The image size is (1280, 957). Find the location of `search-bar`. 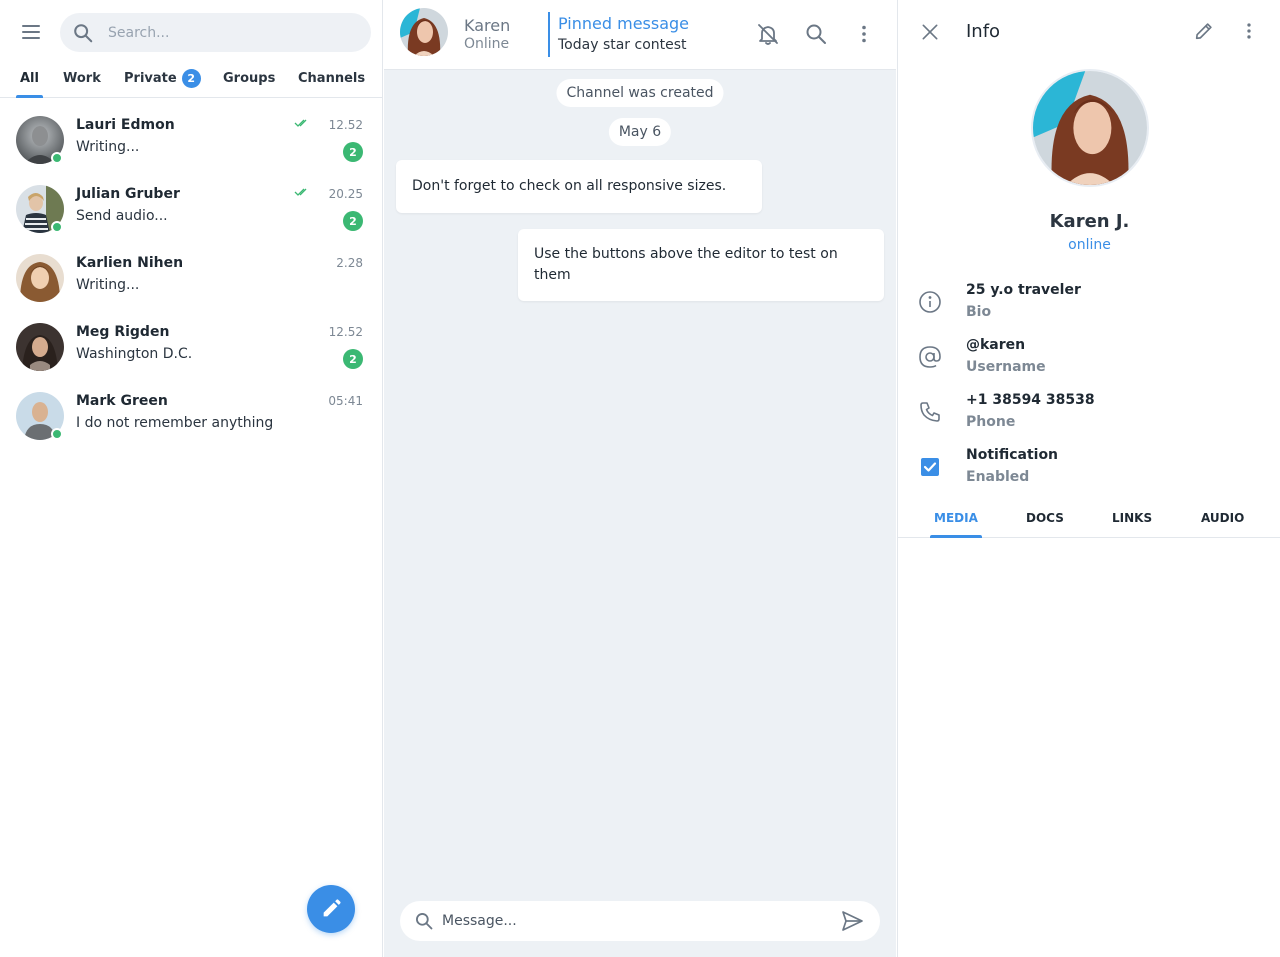

search-bar is located at coordinates (215, 32).